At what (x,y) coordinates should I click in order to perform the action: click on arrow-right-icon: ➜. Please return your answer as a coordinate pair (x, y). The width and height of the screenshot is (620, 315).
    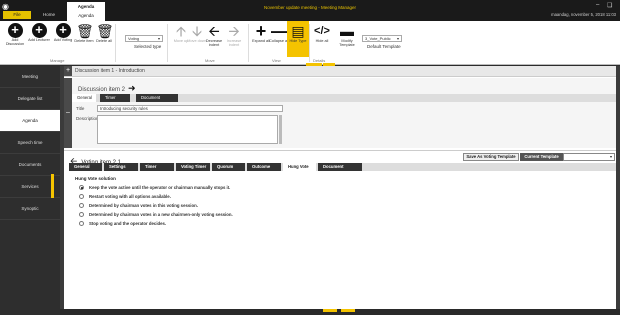
    Looking at the image, I should click on (132, 88).